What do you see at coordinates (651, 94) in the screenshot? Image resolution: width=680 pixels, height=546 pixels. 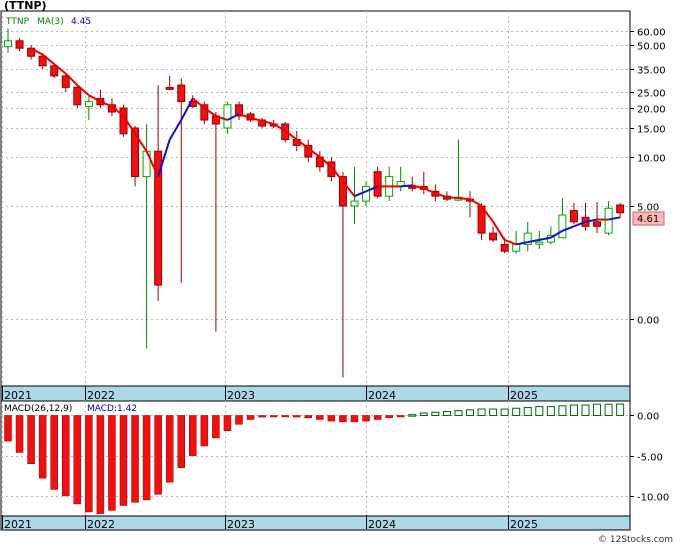 I see `price-tick-label: 25.00` at bounding box center [651, 94].